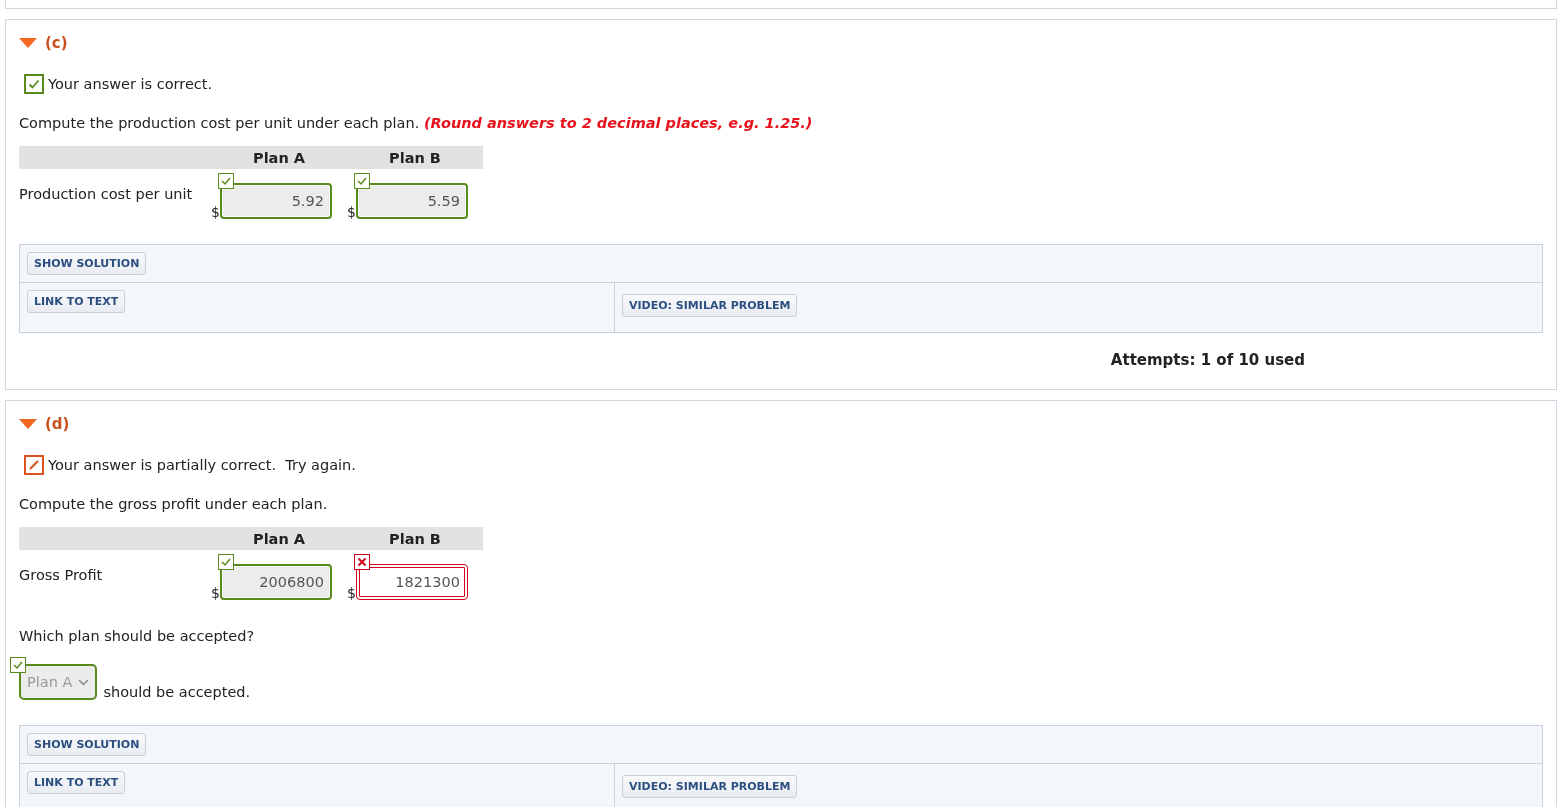  What do you see at coordinates (61, 575) in the screenshot?
I see `row-label: Gross Profit` at bounding box center [61, 575].